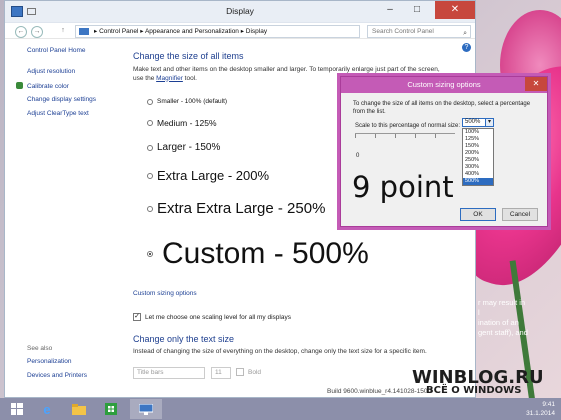 This screenshot has width=561, height=420. Describe the element at coordinates (478, 174) in the screenshot. I see `dropdown-option: 400%` at that location.